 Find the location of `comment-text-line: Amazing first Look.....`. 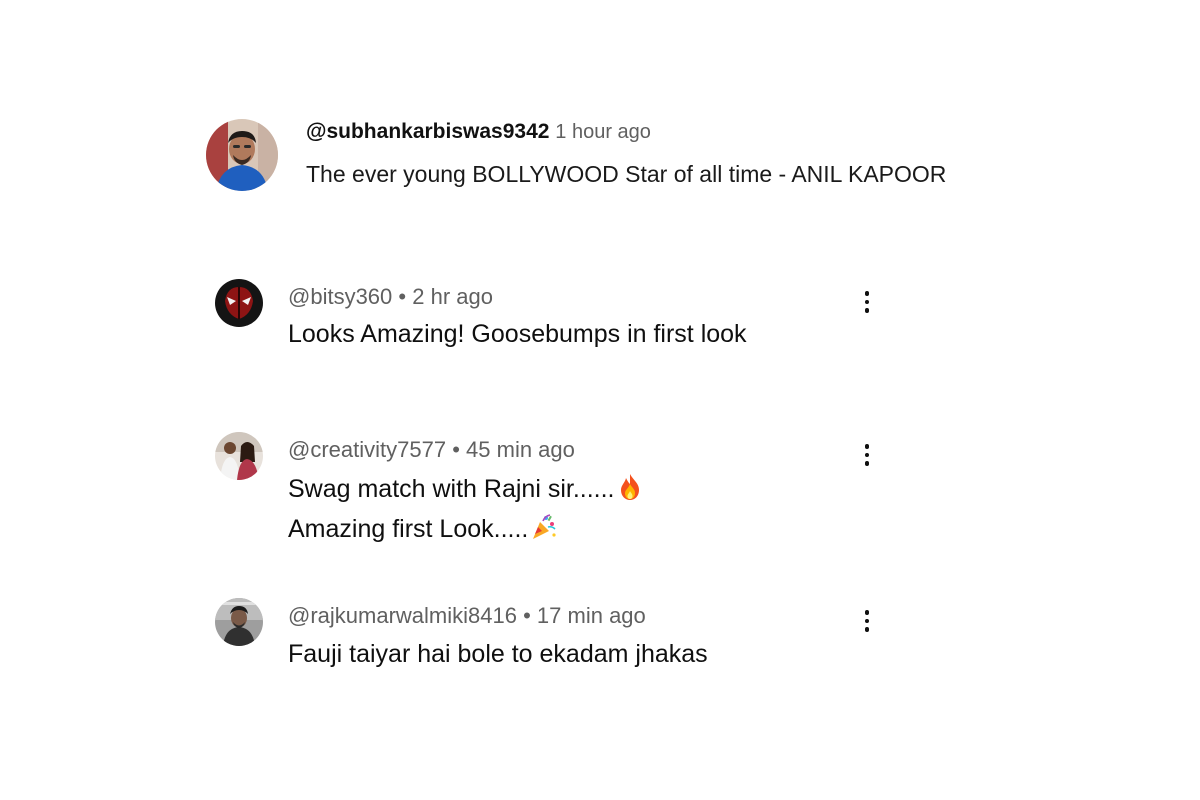

comment-text-line: Amazing first Look..... is located at coordinates (422, 528).